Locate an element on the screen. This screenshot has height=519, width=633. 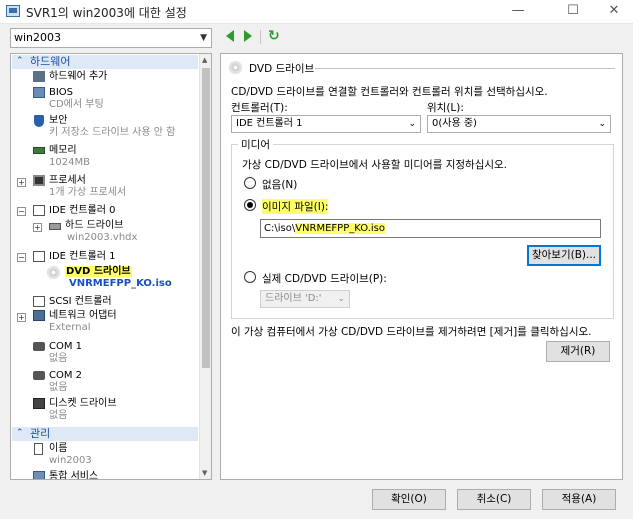
window-title: SVR1의 win2003에 대한 설정 is located at coordinates (106, 13).